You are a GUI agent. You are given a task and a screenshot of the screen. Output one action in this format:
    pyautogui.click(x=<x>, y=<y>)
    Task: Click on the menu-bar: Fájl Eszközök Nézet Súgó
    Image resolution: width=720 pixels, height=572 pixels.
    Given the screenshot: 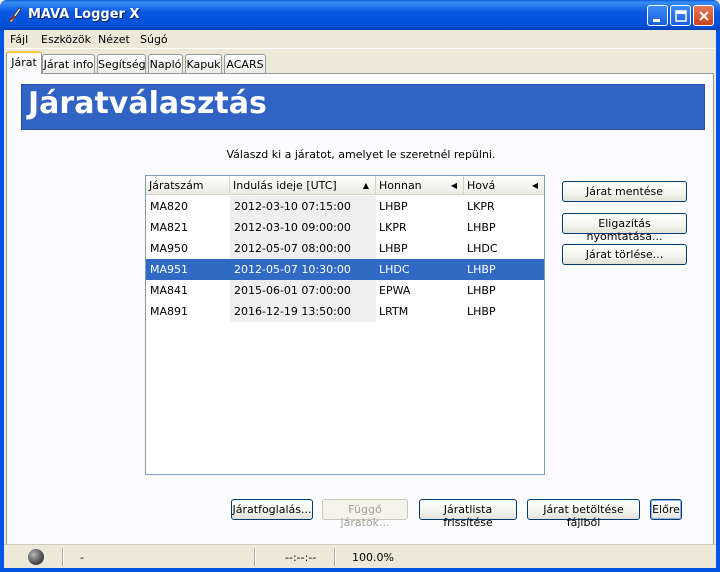 What is the action you would take?
    pyautogui.click(x=360, y=39)
    